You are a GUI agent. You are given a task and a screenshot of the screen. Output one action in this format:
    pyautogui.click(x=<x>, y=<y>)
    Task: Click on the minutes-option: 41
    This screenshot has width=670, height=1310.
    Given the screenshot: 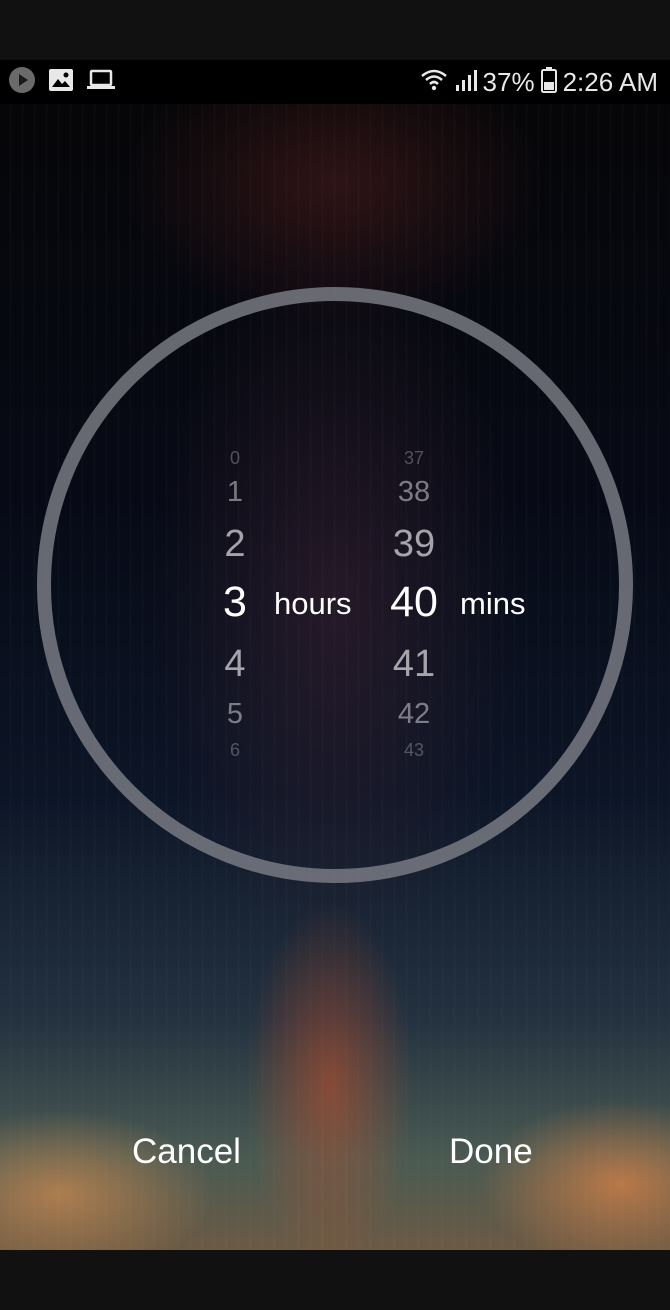 What is the action you would take?
    pyautogui.click(x=414, y=664)
    